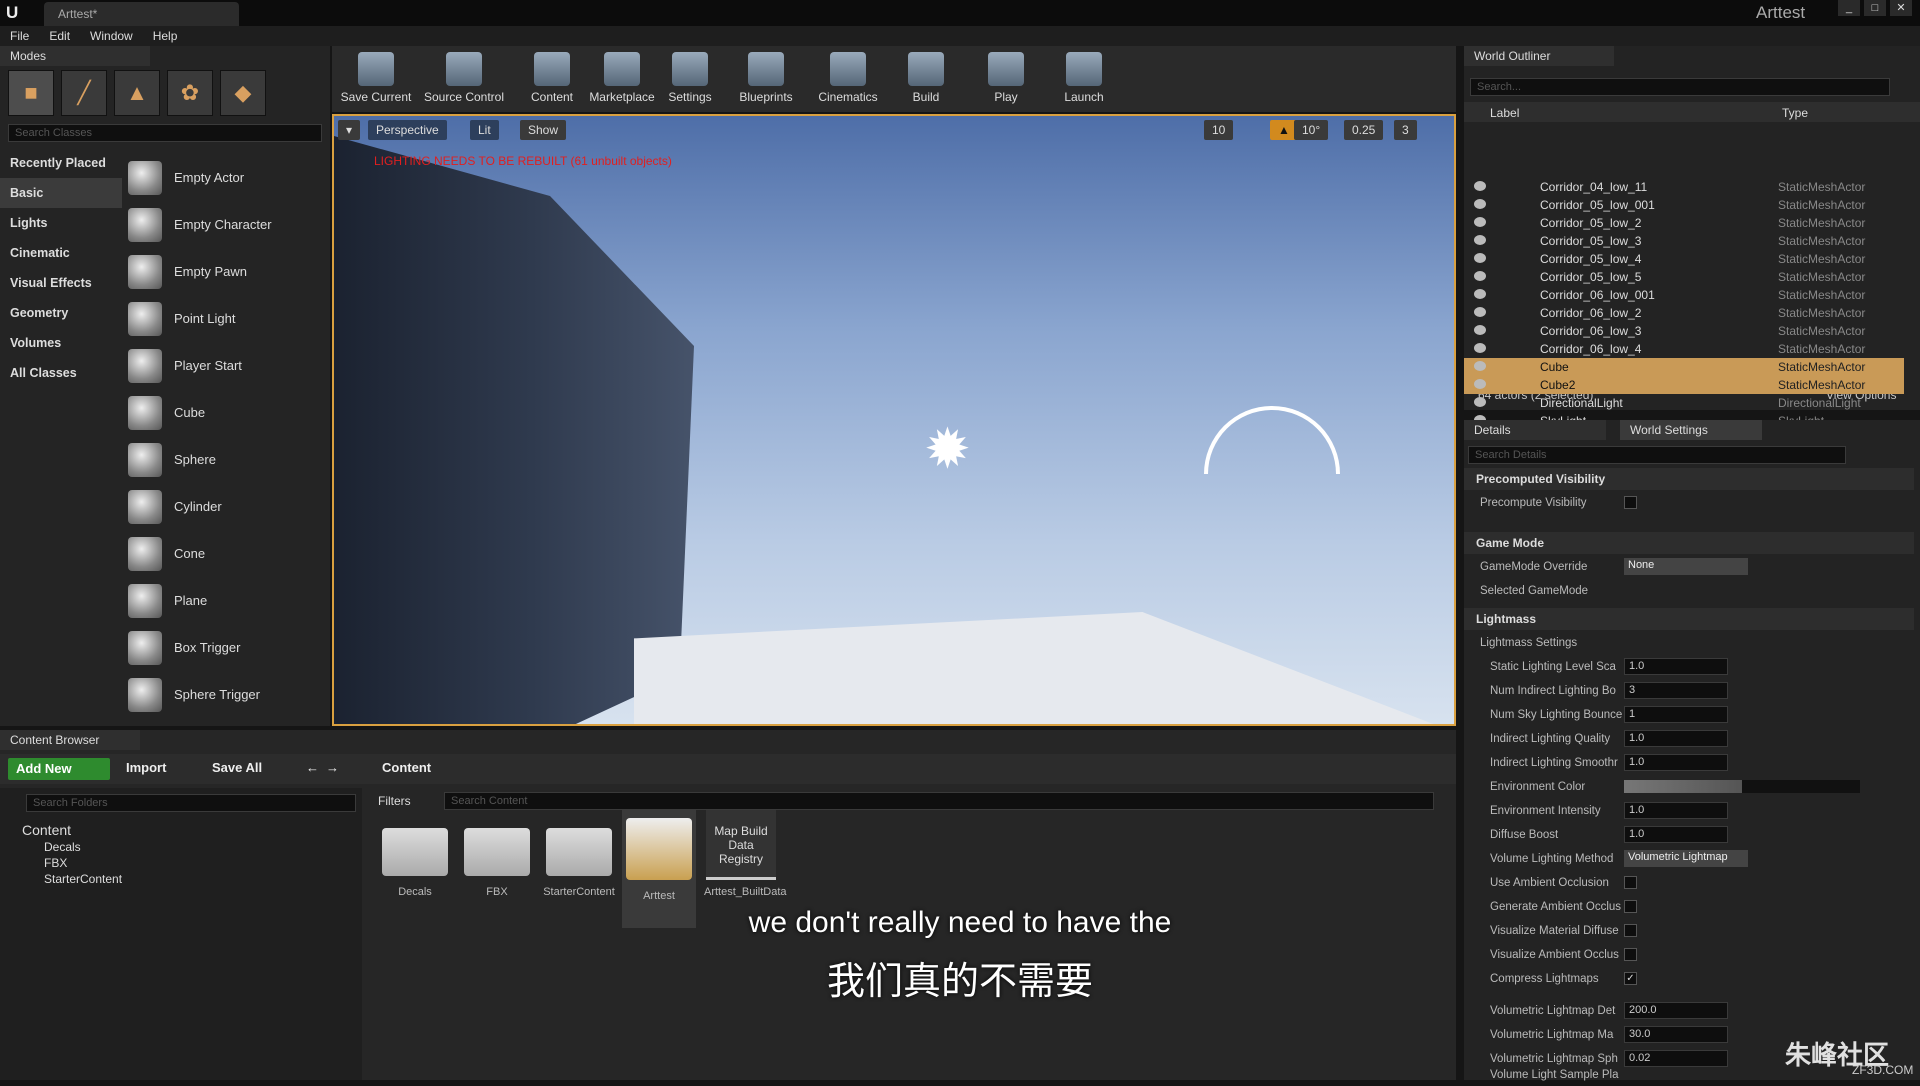  Describe the element at coordinates (61, 313) in the screenshot. I see `category-geometry: Geometry` at that location.